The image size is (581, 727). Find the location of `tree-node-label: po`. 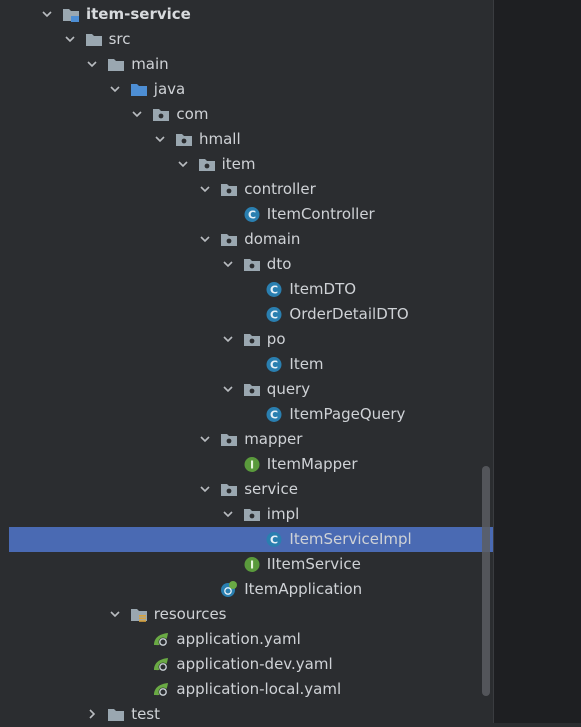

tree-node-label: po is located at coordinates (276, 339).